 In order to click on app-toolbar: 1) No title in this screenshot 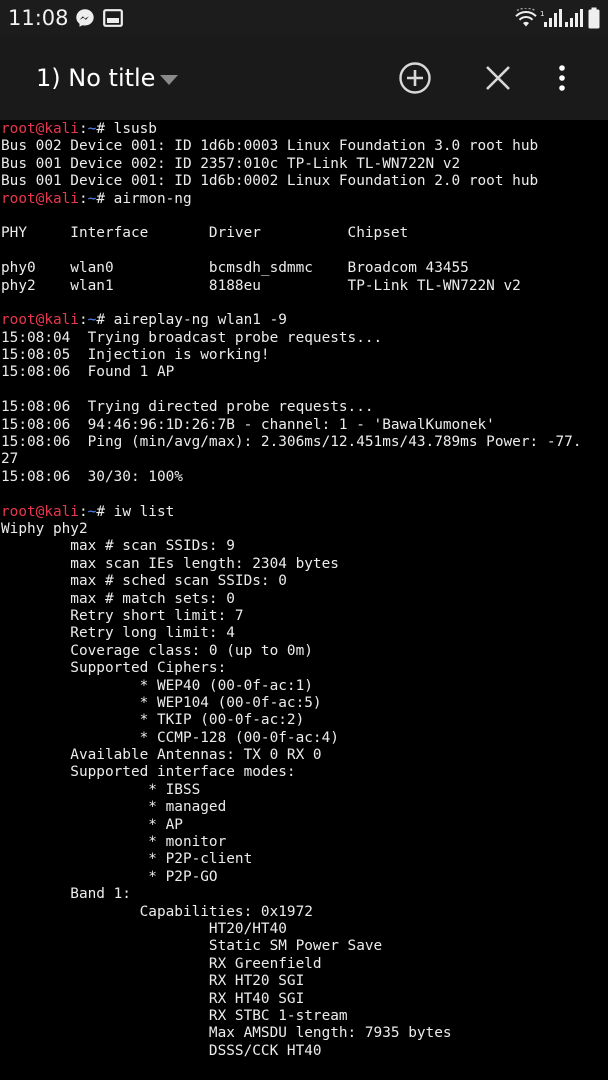, I will do `click(304, 78)`.